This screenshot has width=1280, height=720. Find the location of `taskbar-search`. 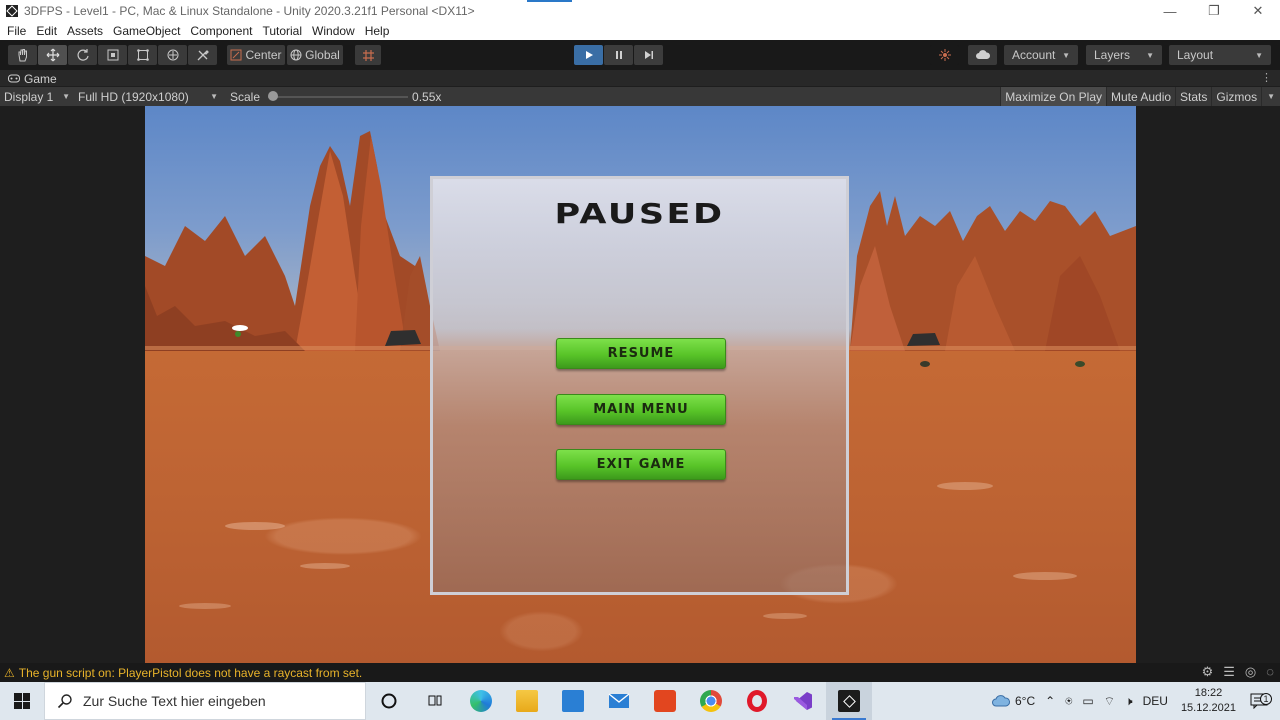

taskbar-search is located at coordinates (205, 701).